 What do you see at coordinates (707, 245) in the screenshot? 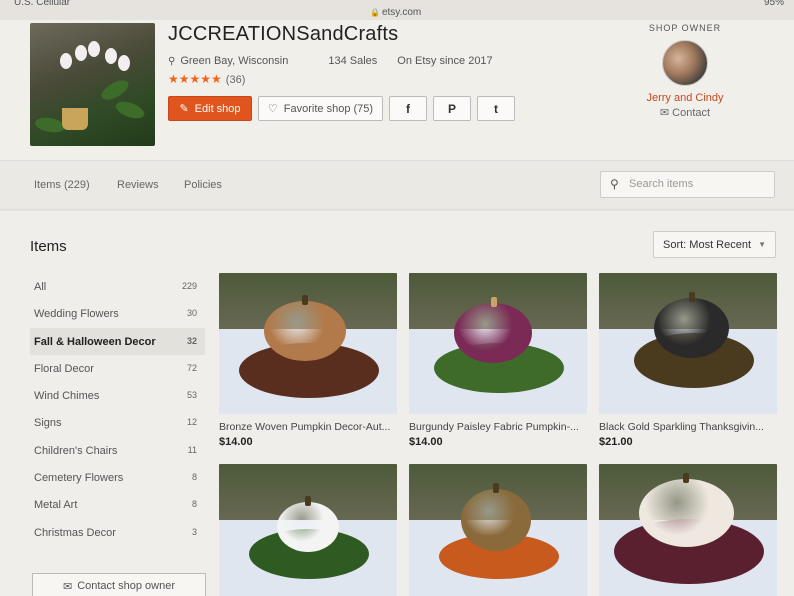
I see `sort-label: Sort: Most Recent` at bounding box center [707, 245].